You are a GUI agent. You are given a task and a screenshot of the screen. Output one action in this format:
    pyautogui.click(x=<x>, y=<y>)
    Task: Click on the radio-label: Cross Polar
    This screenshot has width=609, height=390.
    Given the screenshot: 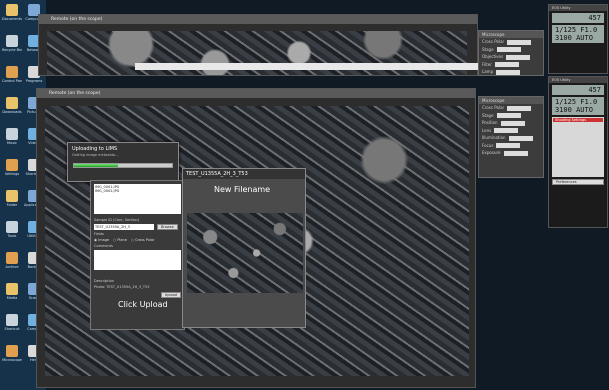 What is the action you would take?
    pyautogui.click(x=145, y=240)
    